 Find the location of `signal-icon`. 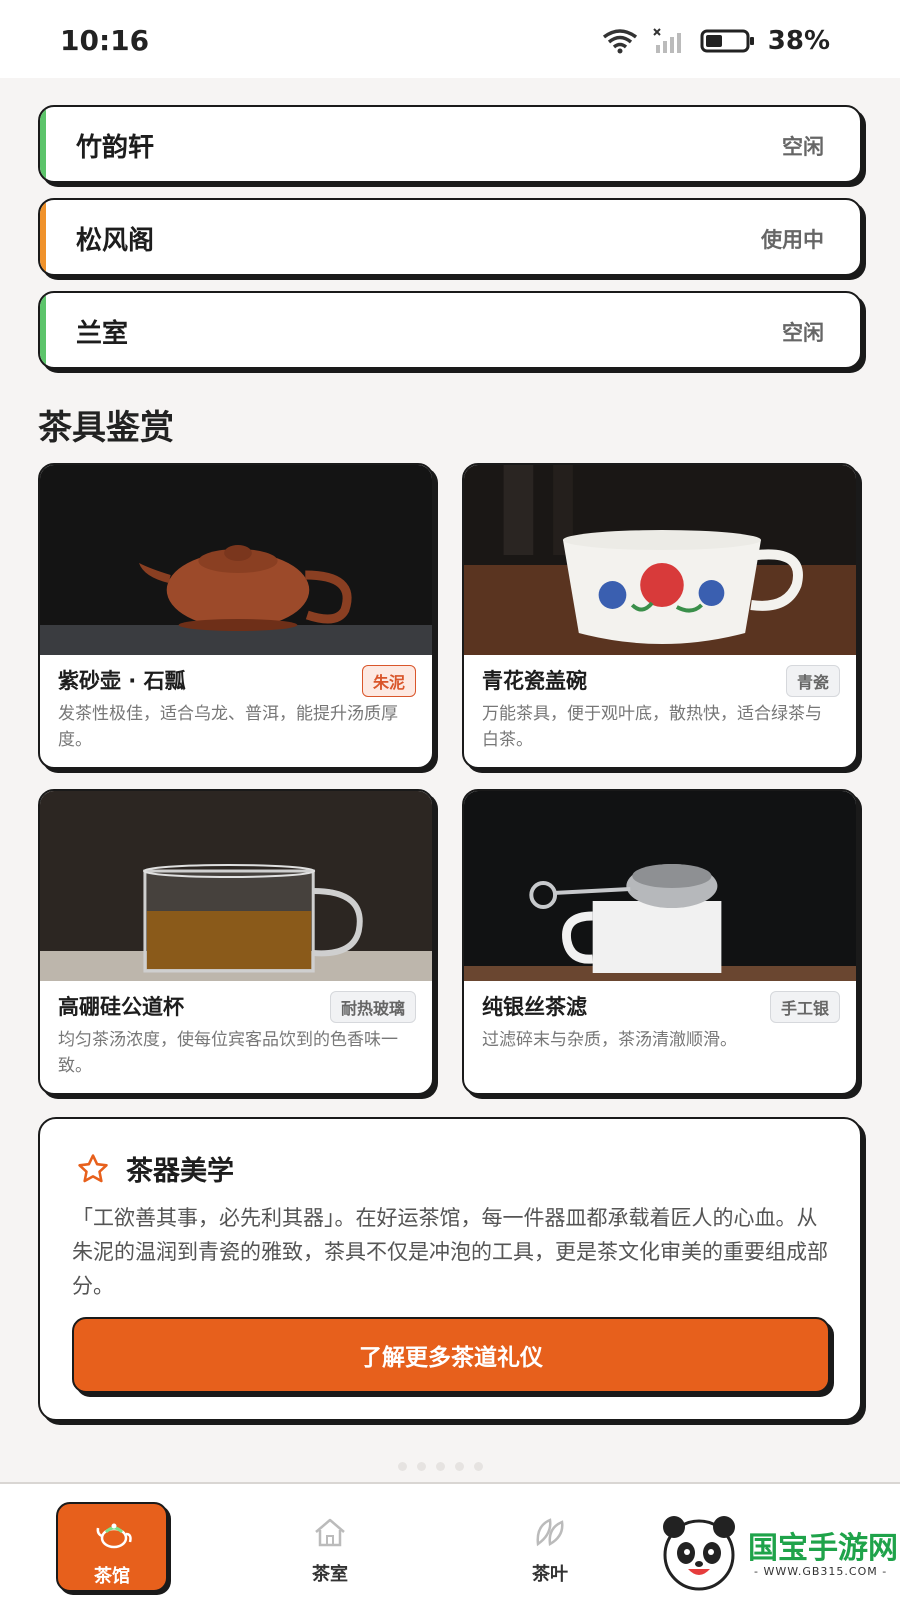

signal-icon is located at coordinates (667, 40).